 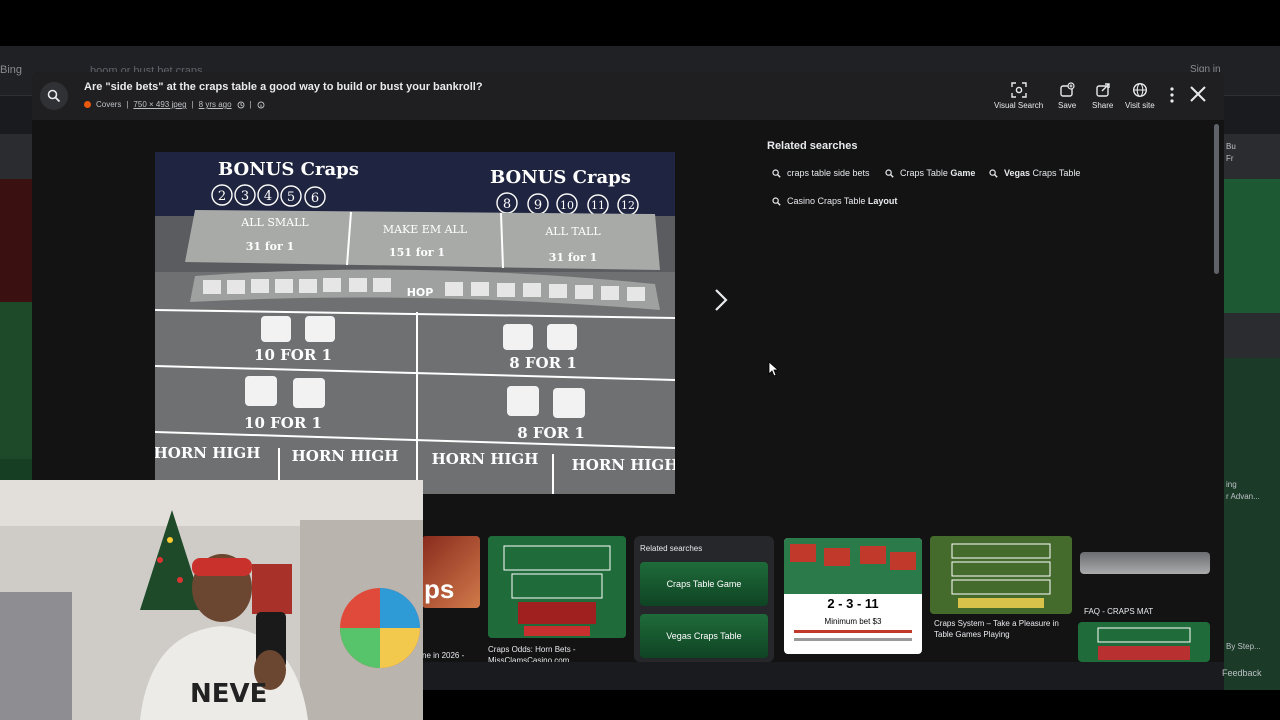 I want to click on svg-text: NEVE, so click(x=228, y=694).